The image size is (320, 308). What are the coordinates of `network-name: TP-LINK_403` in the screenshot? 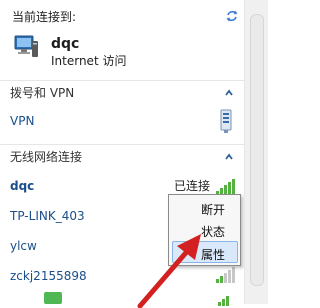 It's located at (47, 216).